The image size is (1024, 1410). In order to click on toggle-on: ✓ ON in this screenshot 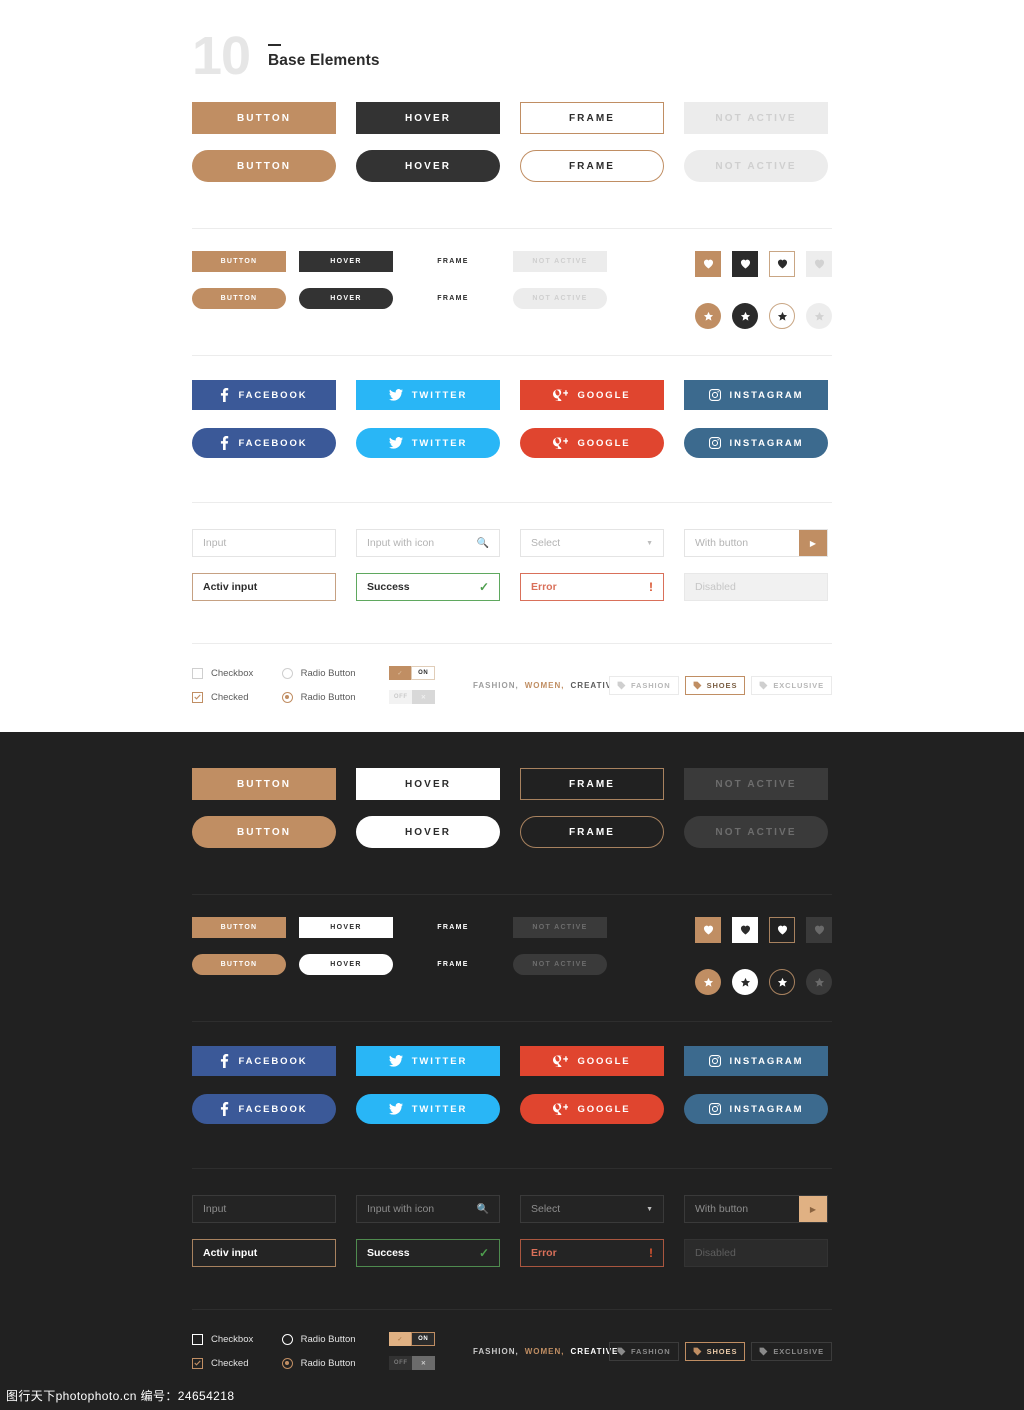, I will do `click(412, 673)`.